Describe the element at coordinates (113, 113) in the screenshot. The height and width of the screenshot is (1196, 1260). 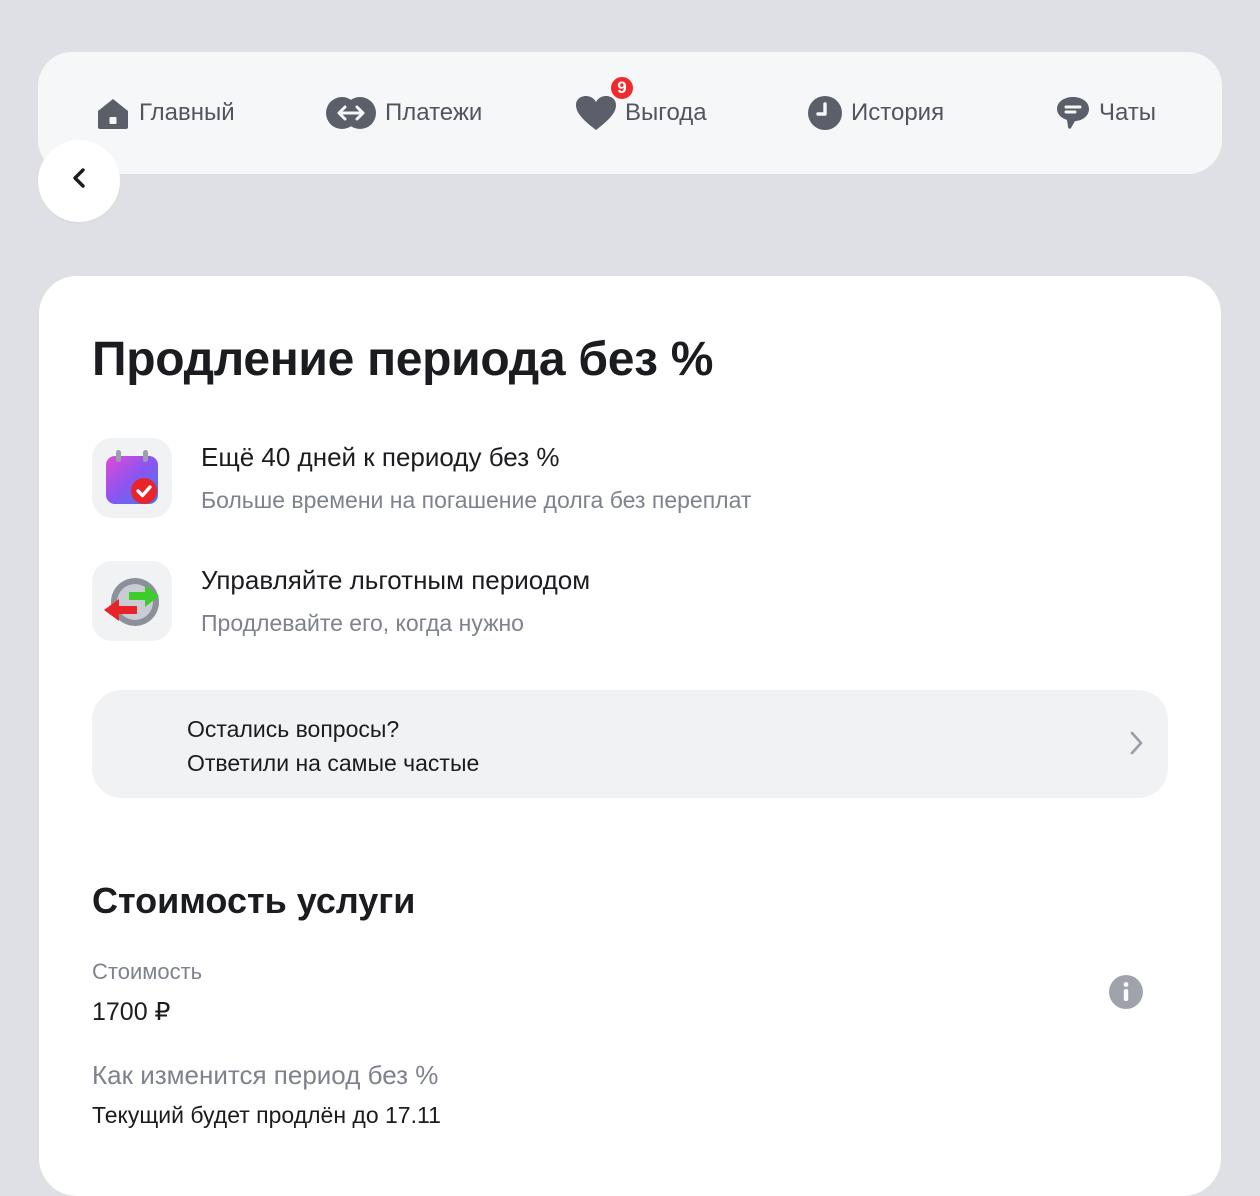
I see `home-icon` at that location.